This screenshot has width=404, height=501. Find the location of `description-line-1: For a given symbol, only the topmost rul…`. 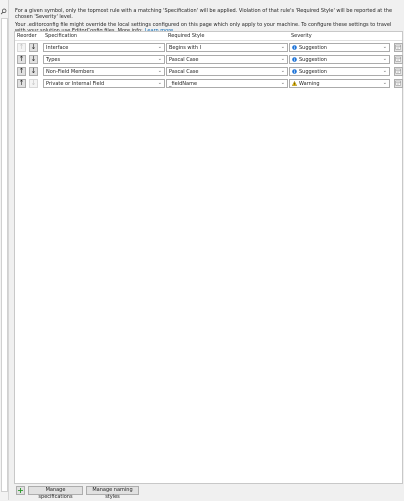

description-line-1: For a given symbol, only the topmost rul… is located at coordinates (204, 14).